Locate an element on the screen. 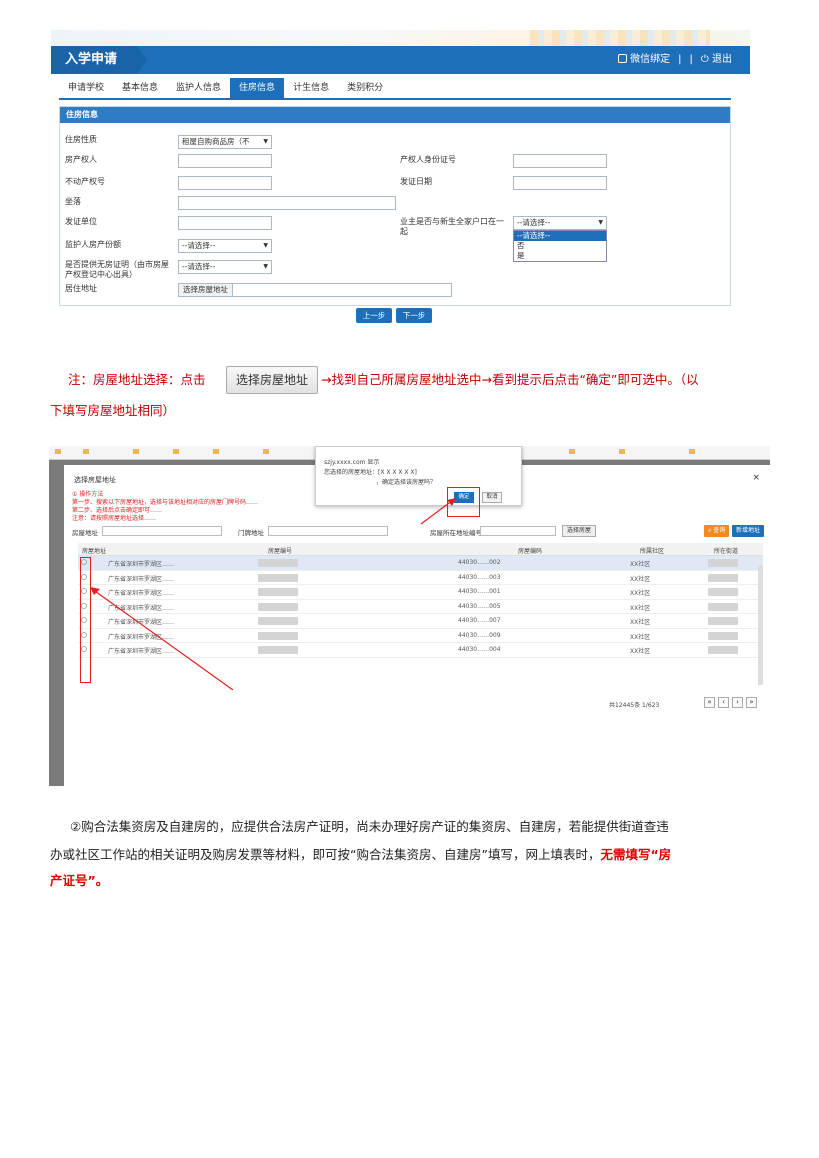 The height and width of the screenshot is (1158, 819). search-input-door is located at coordinates (328, 531).